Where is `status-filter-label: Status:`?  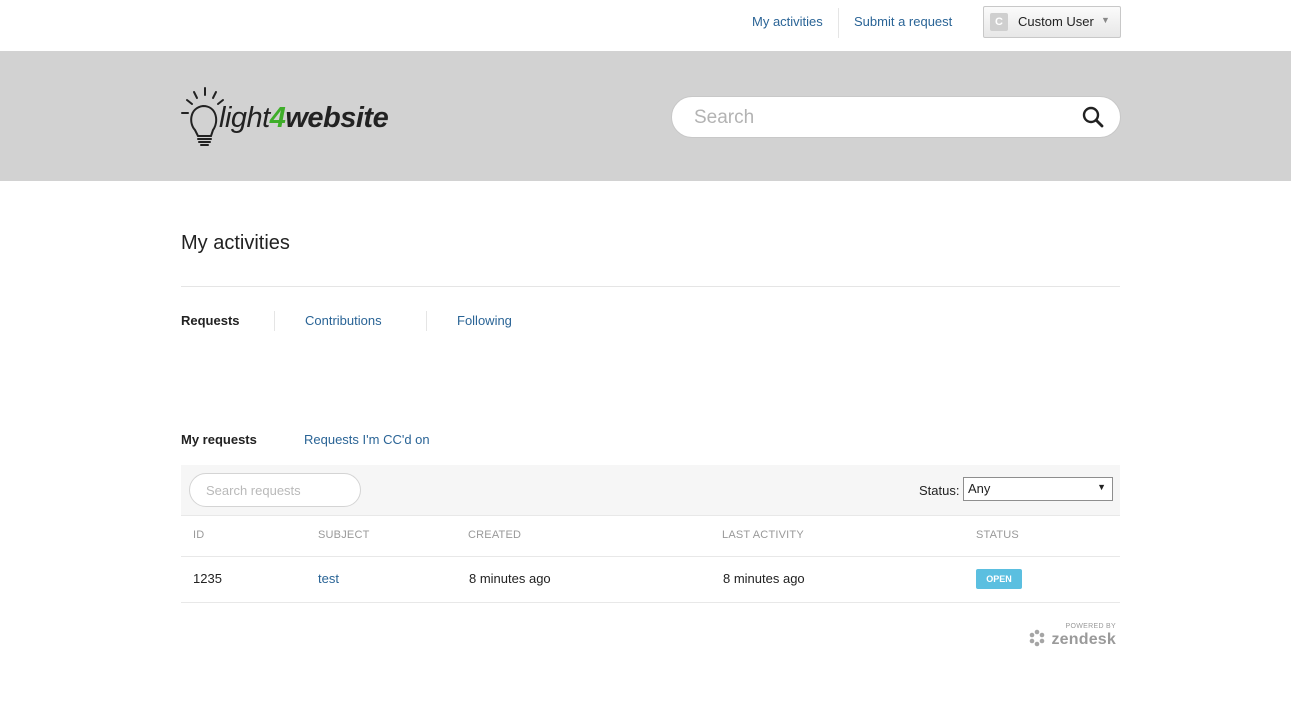 status-filter-label: Status: is located at coordinates (939, 490).